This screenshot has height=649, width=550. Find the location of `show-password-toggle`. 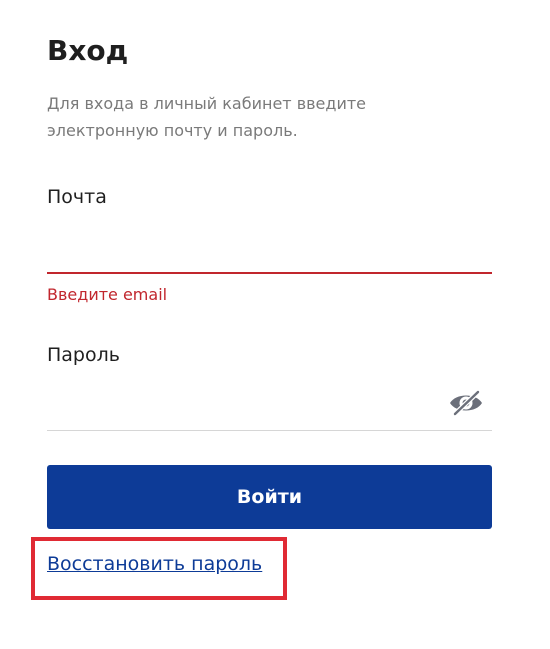

show-password-toggle is located at coordinates (466, 403).